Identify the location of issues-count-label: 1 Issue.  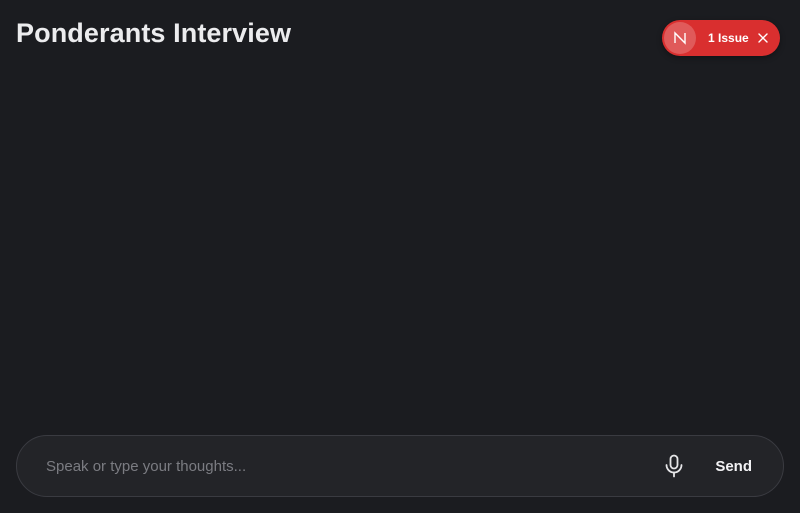
(728, 38).